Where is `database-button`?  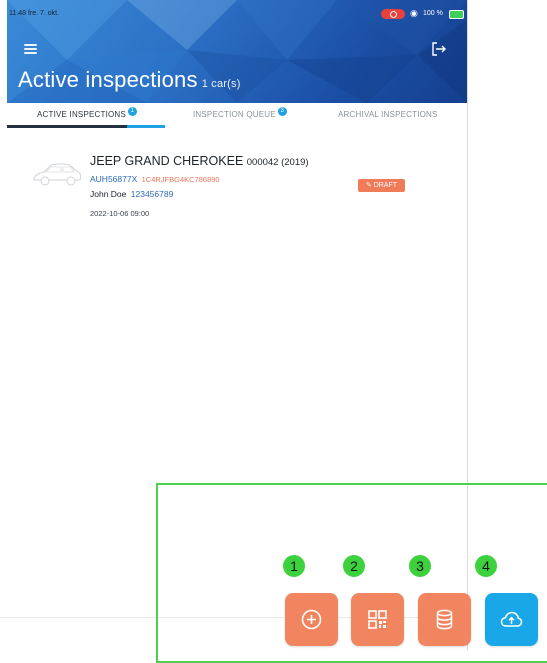
database-button is located at coordinates (444, 619).